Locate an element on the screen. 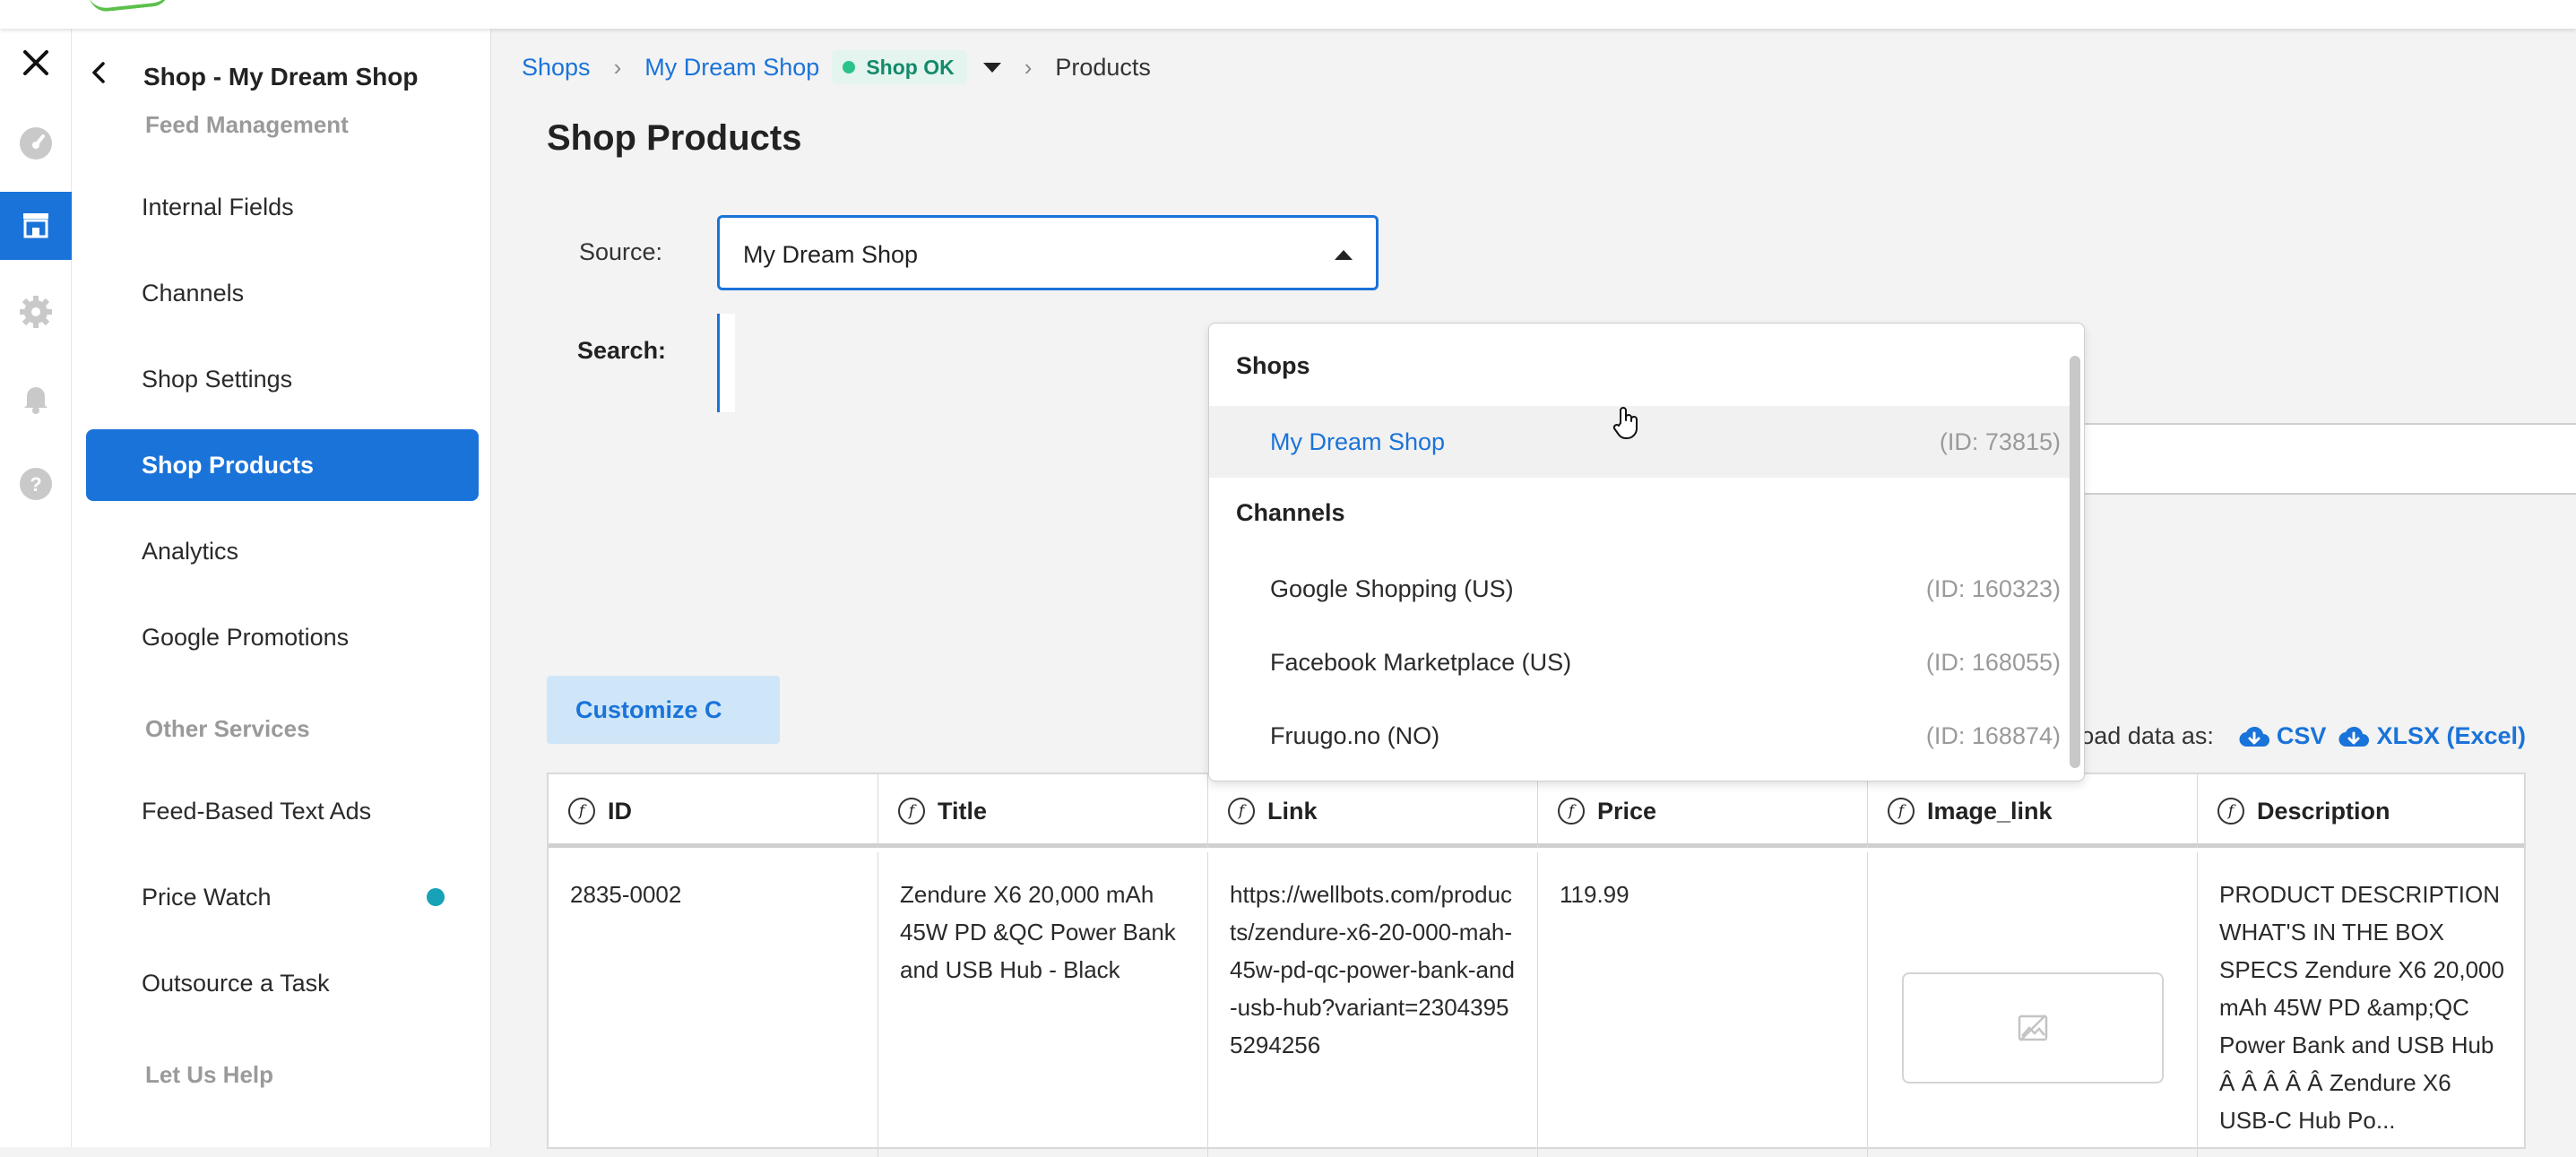 The image size is (2576, 1157). notifications-button is located at coordinates (36, 398).